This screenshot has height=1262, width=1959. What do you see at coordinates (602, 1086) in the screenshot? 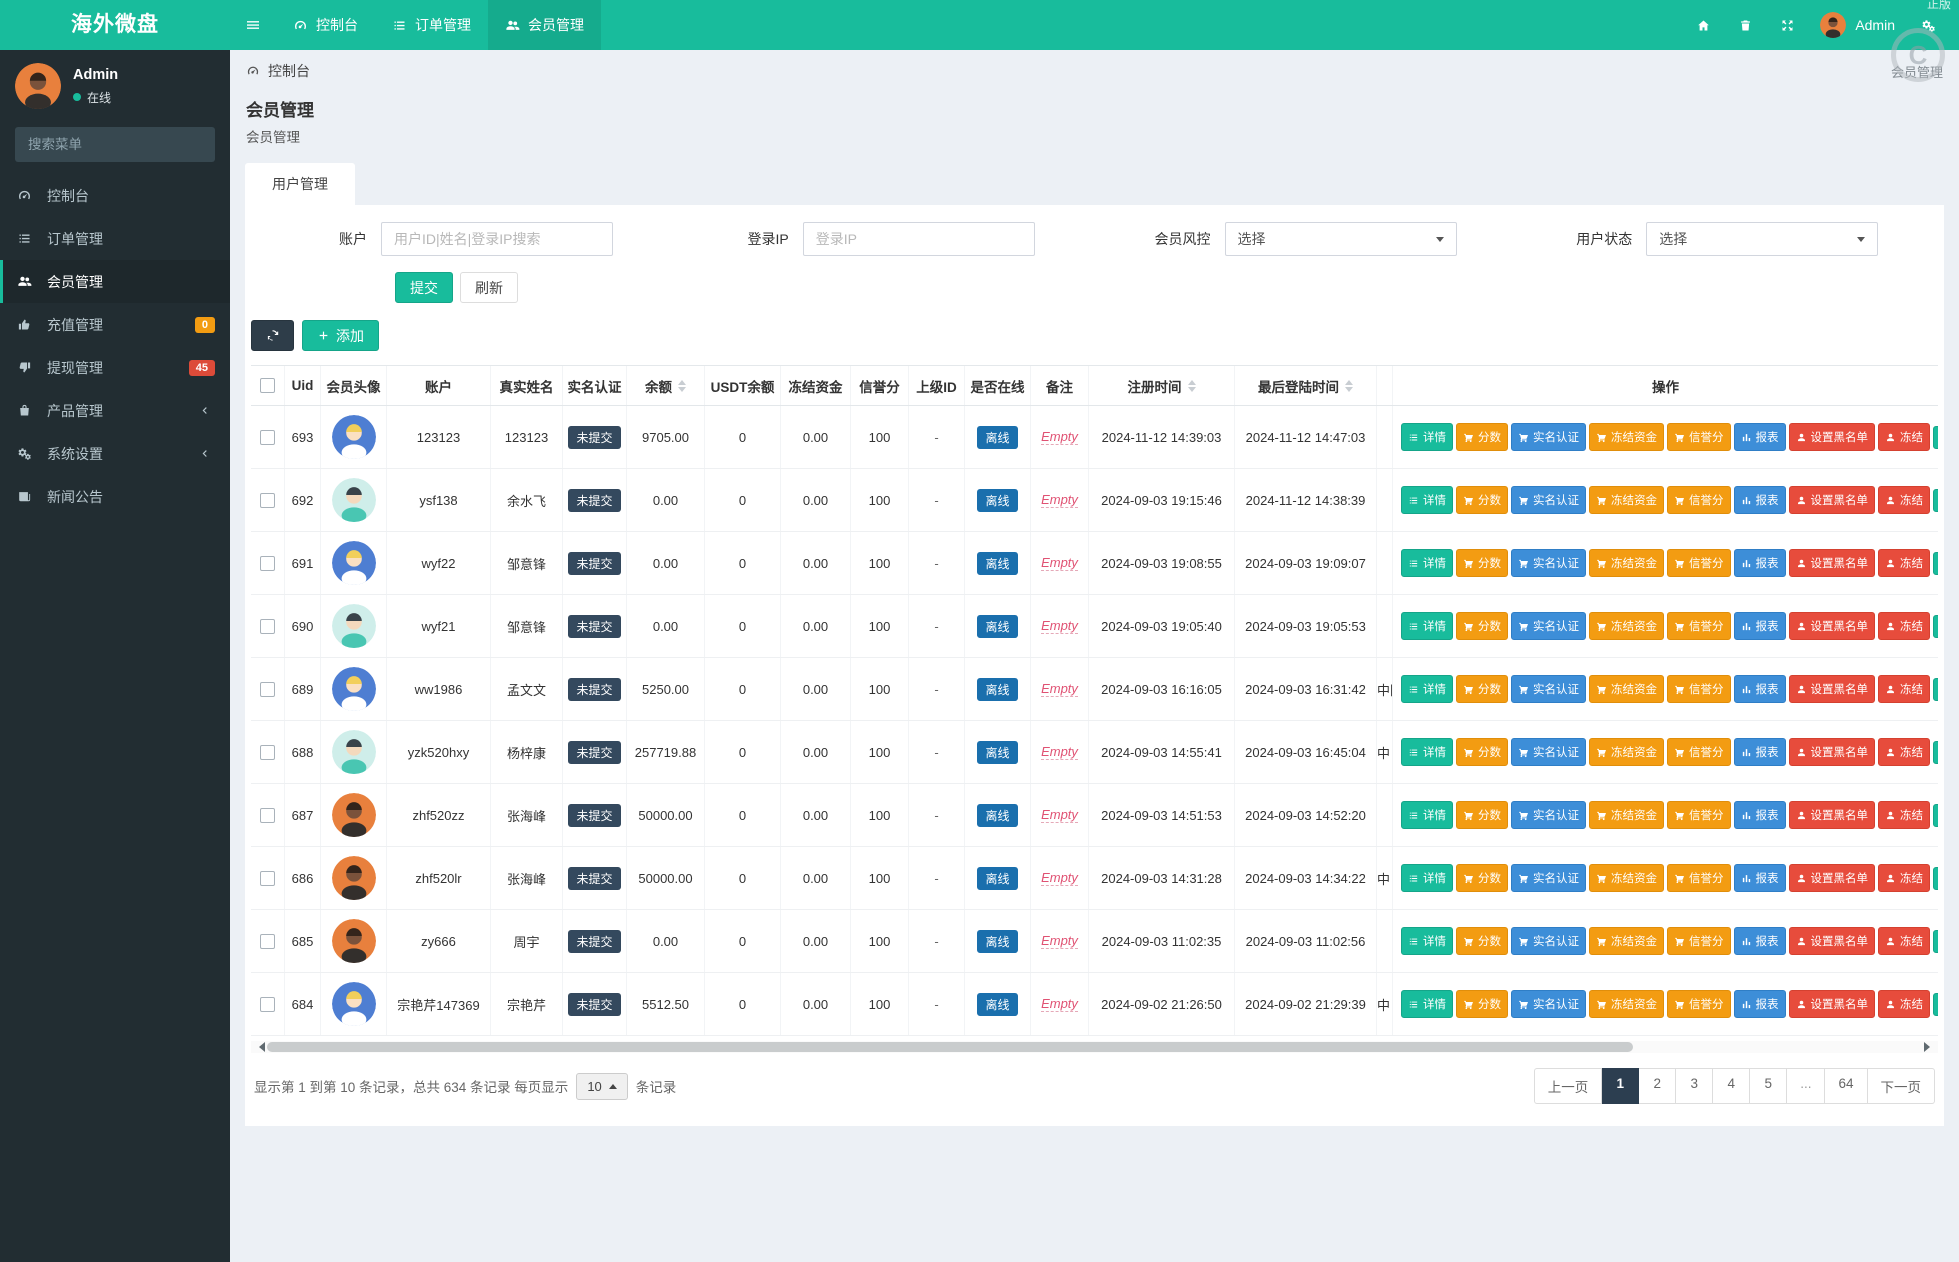
I see `page-size-dropdown: 10` at bounding box center [602, 1086].